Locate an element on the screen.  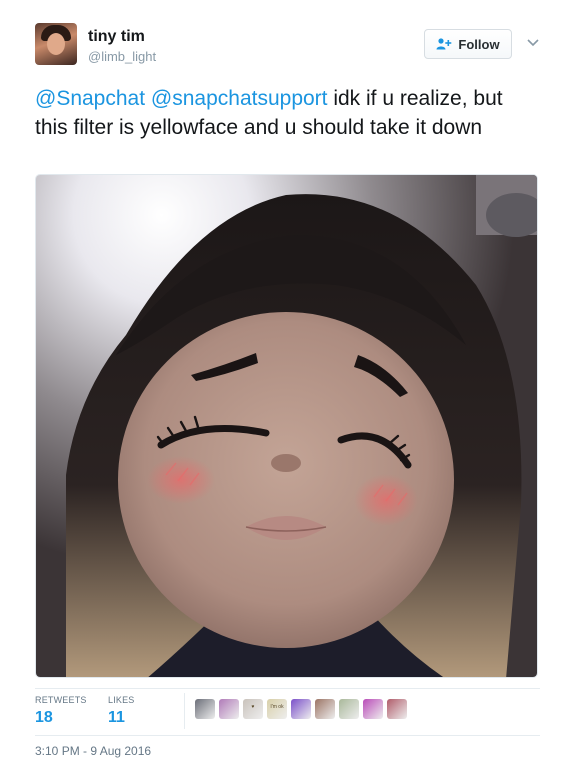
user-display-name: tiny tim is located at coordinates (116, 37).